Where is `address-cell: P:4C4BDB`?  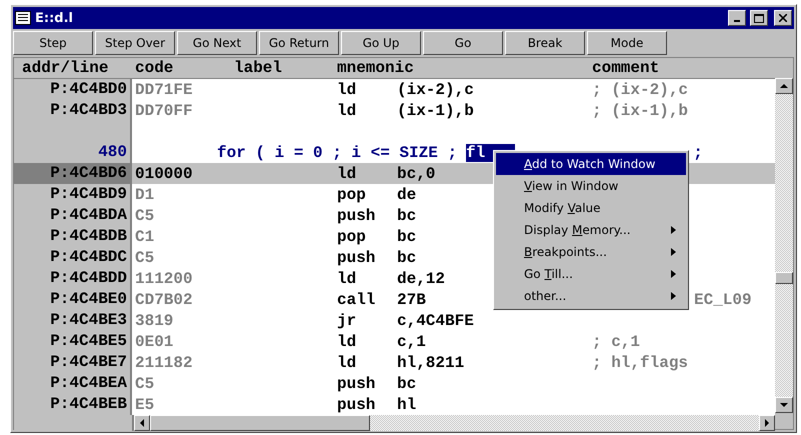 address-cell: P:4C4BDB is located at coordinates (73, 236).